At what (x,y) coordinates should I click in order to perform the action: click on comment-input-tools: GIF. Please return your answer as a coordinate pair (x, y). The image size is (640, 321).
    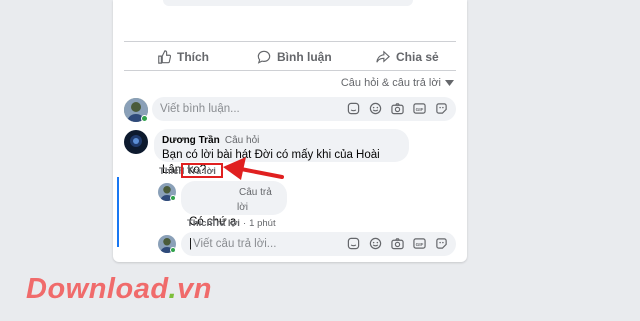
    Looking at the image, I should click on (397, 108).